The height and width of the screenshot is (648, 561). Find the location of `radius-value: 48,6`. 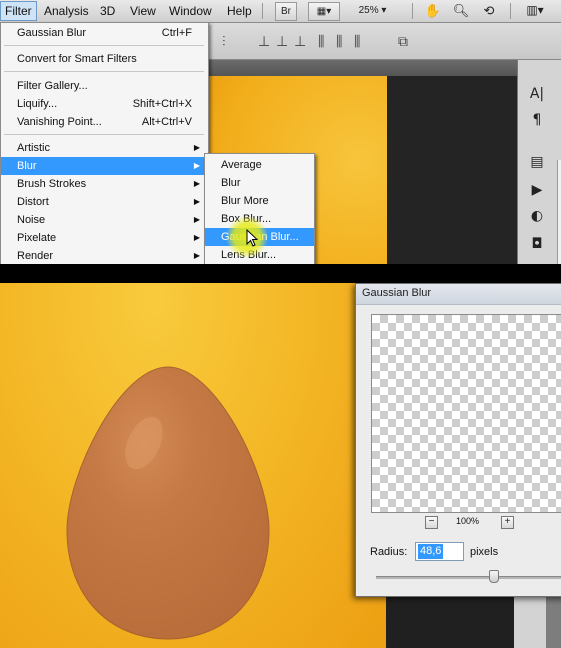

radius-value: 48,6 is located at coordinates (431, 551).